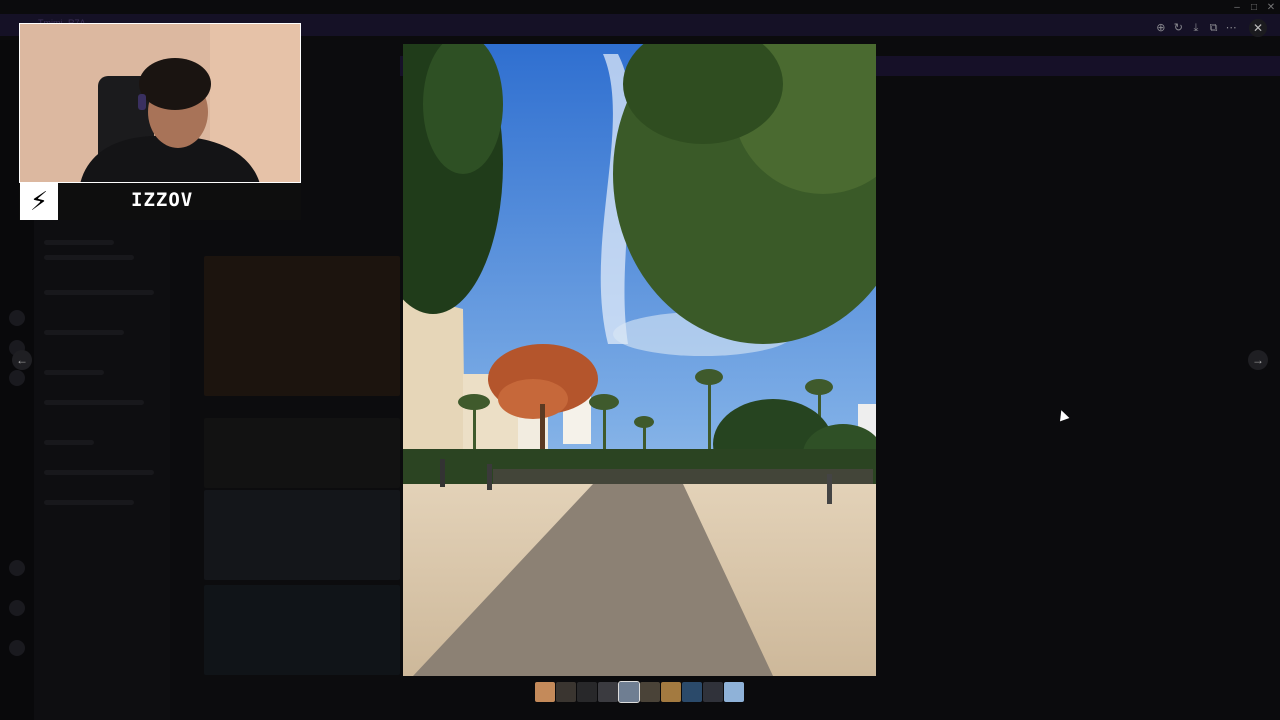 Image resolution: width=1280 pixels, height=720 pixels. What do you see at coordinates (1231, 28) in the screenshot?
I see `more-icon: ⋯` at bounding box center [1231, 28].